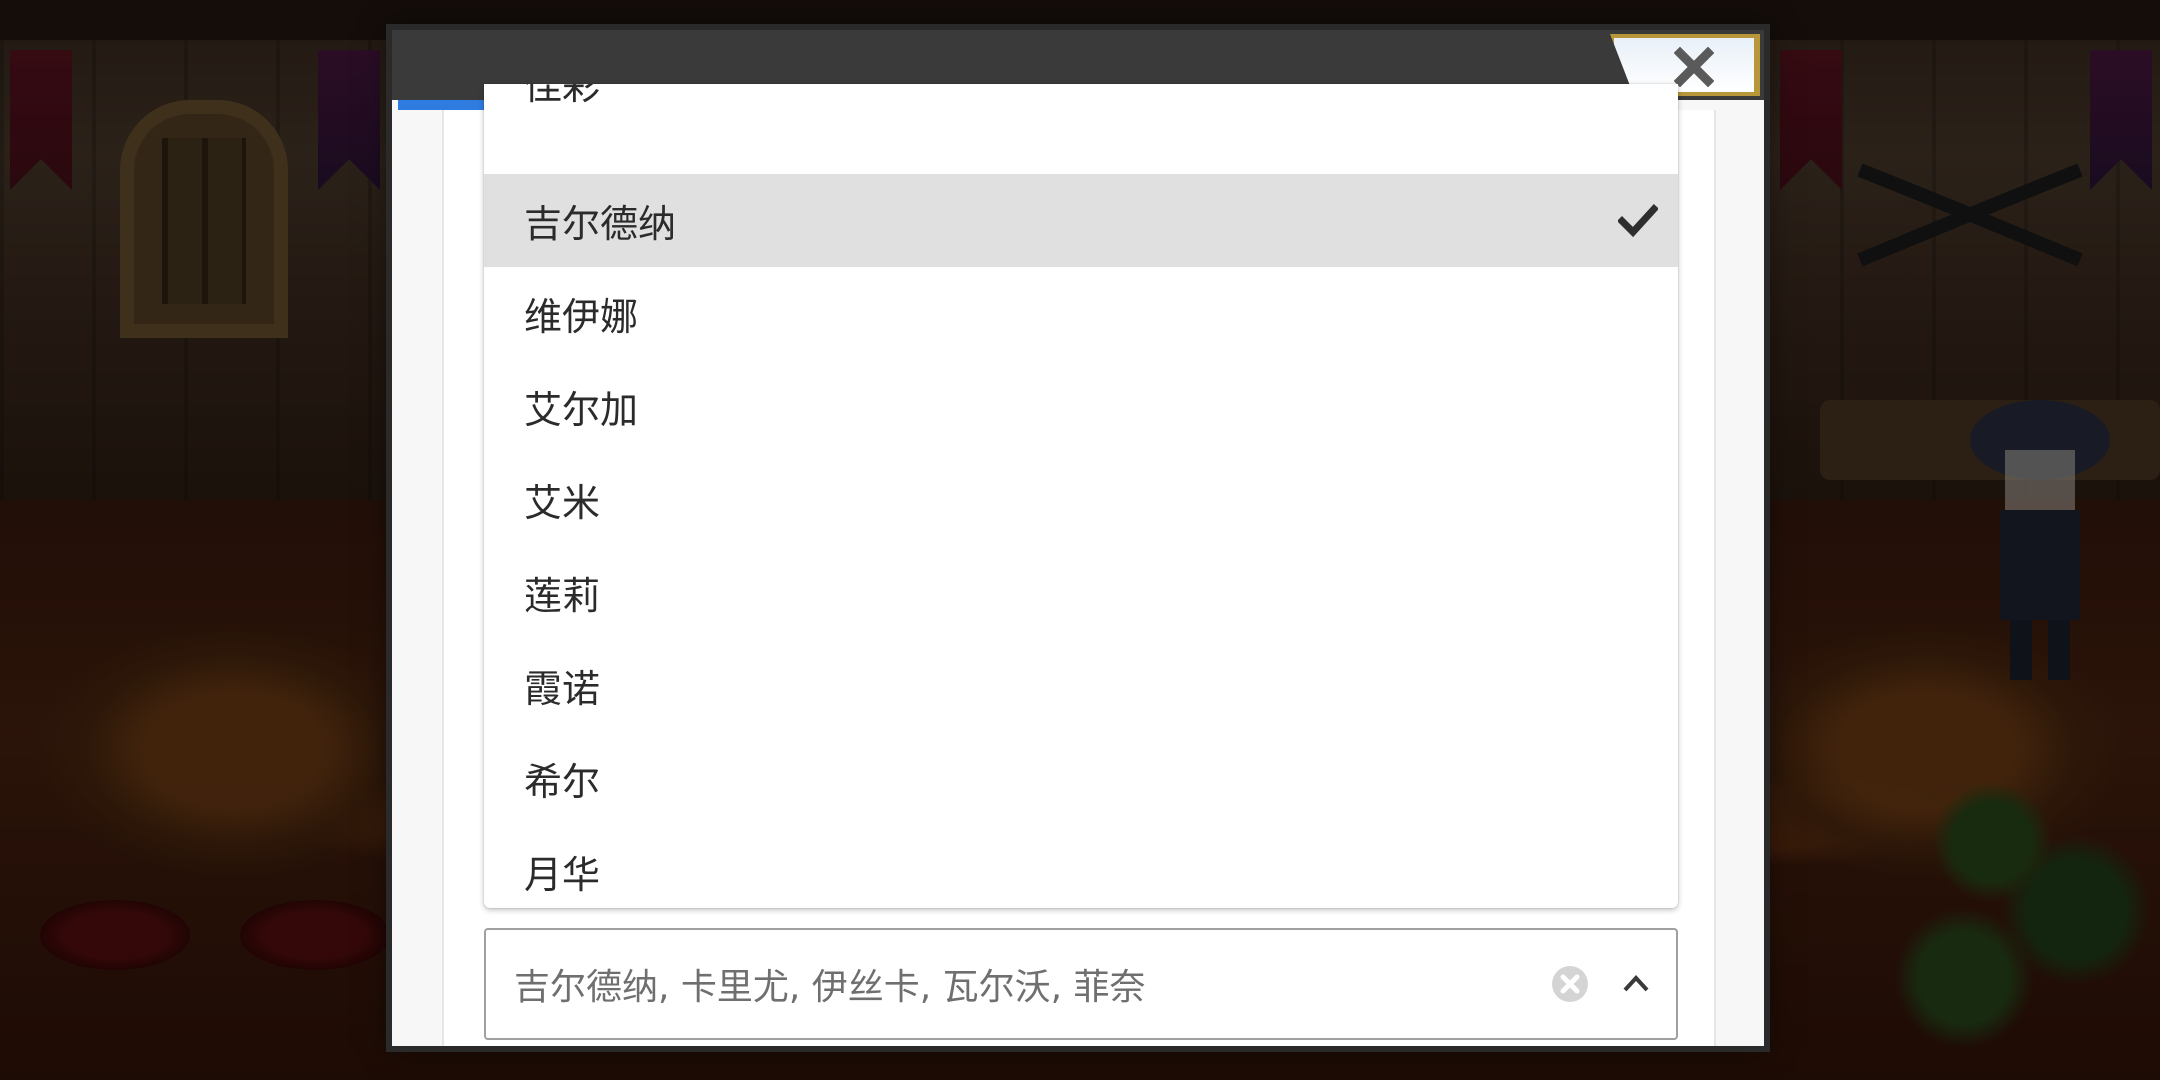 Image resolution: width=2160 pixels, height=1080 pixels. I want to click on list-item: 维伊娜, so click(1081, 313).